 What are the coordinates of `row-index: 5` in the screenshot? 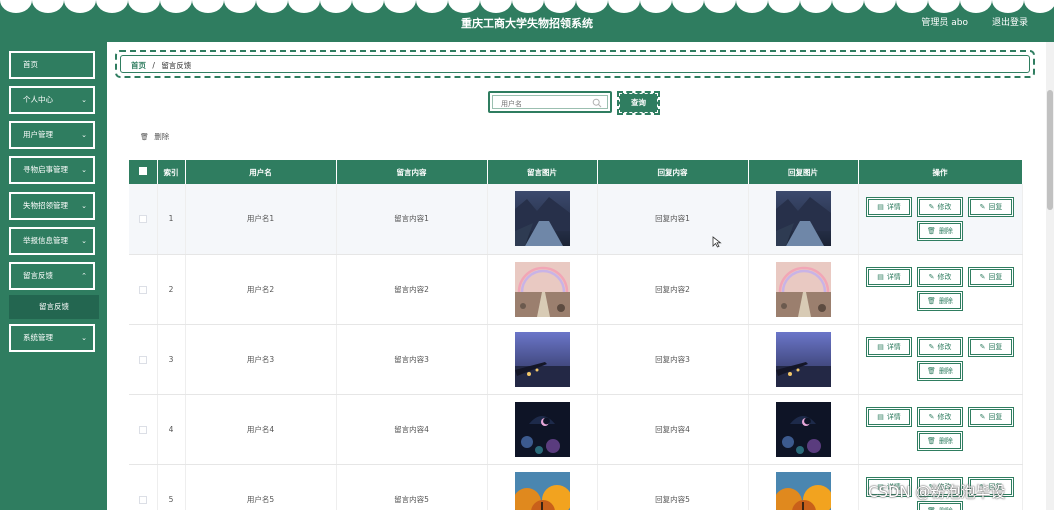 It's located at (171, 487).